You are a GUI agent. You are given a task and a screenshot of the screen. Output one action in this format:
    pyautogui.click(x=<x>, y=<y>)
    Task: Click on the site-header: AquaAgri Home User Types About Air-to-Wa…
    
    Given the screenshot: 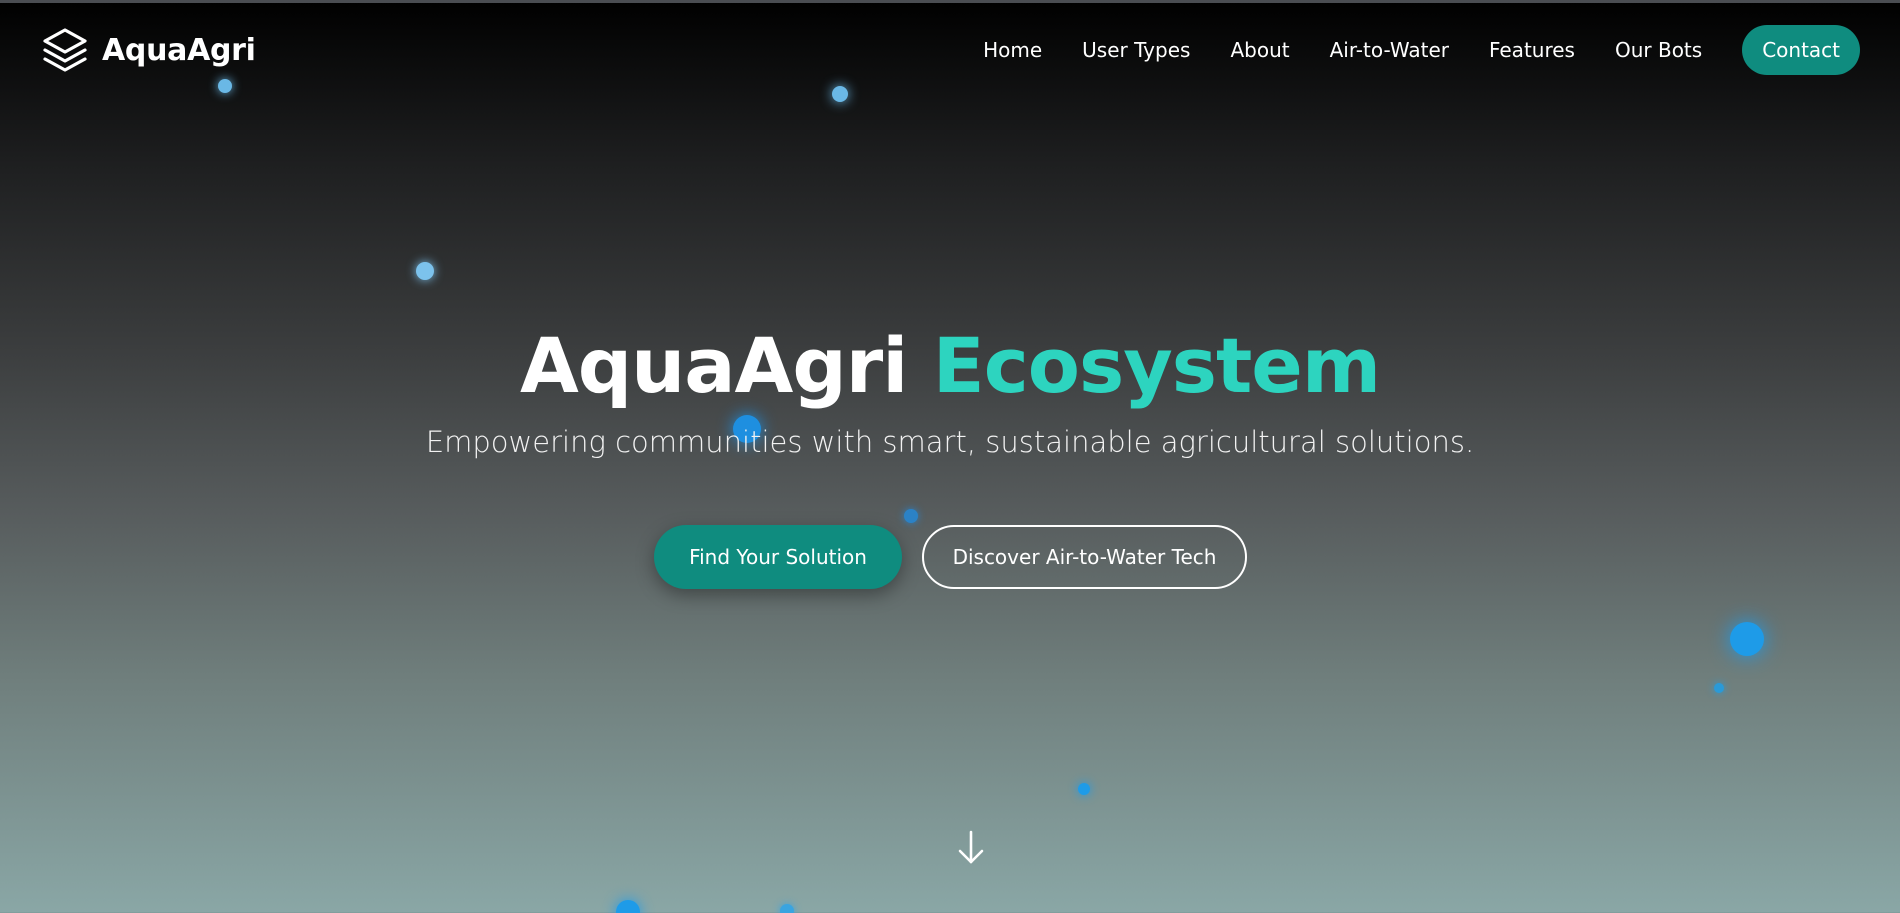 What is the action you would take?
    pyautogui.click(x=950, y=50)
    